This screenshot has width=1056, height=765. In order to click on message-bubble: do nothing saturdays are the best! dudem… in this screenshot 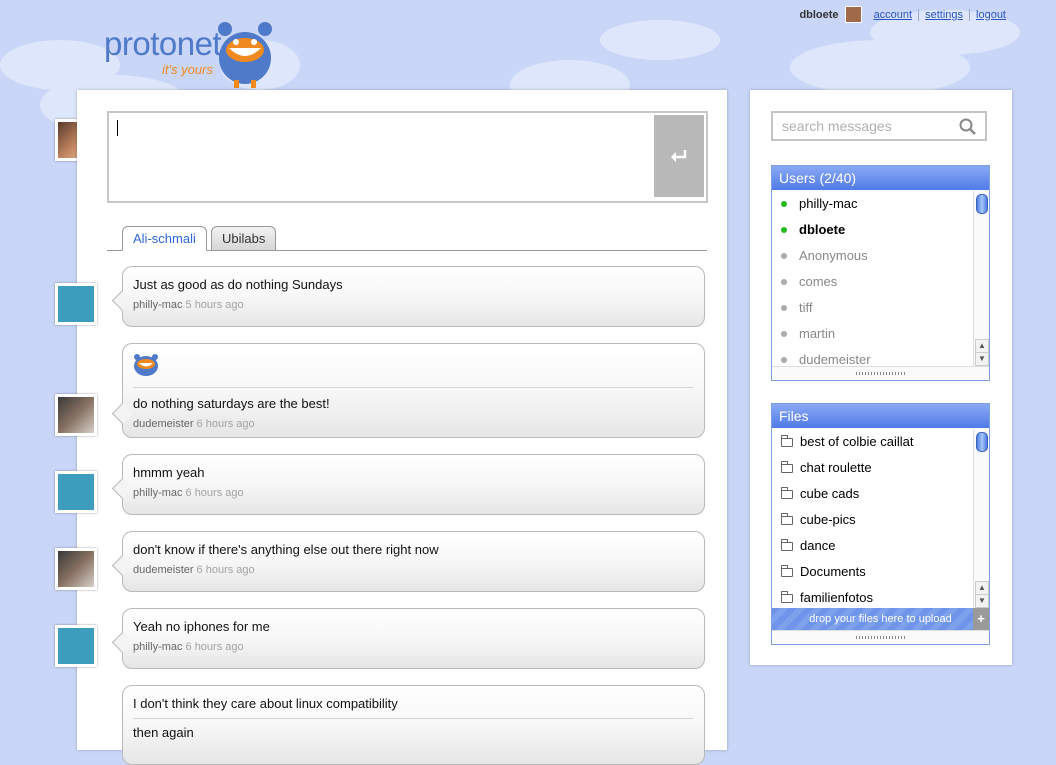, I will do `click(408, 390)`.